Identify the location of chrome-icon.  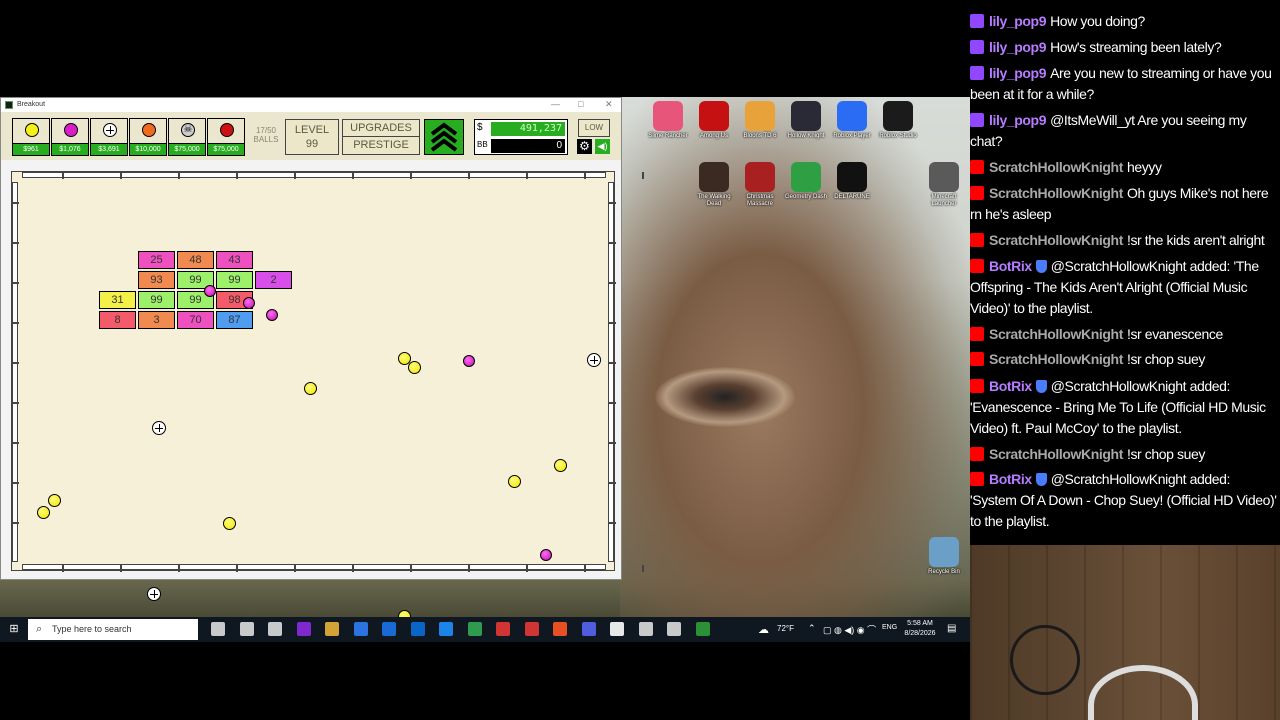
(503, 629).